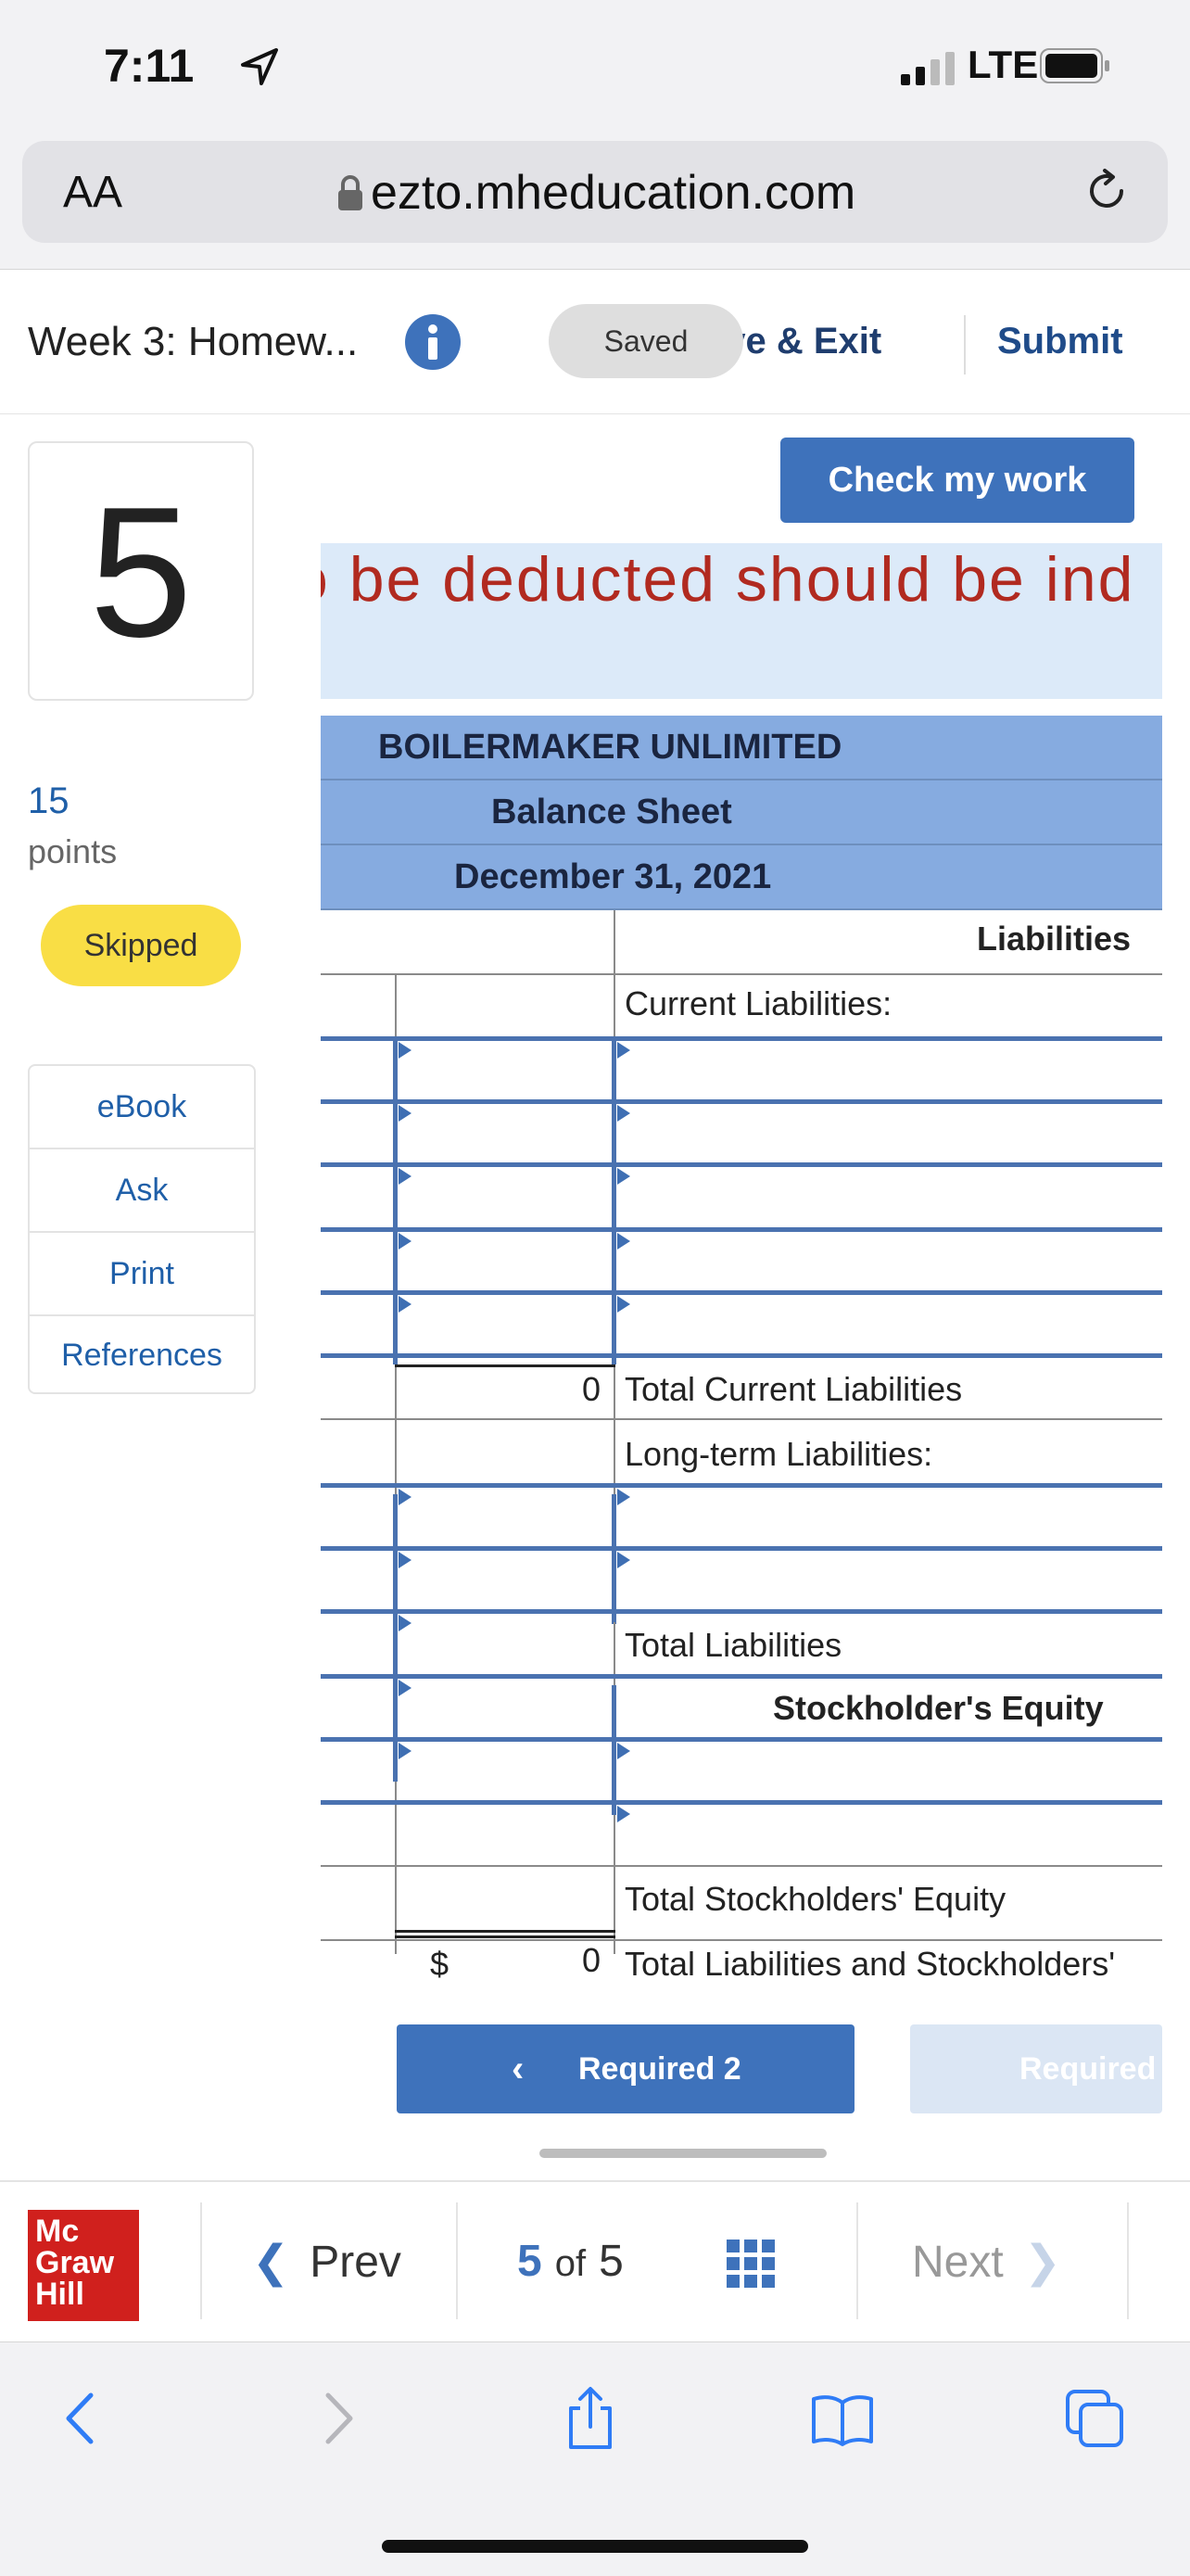 This screenshot has height=2576, width=1190. What do you see at coordinates (142, 1355) in the screenshot?
I see `references-link: References` at bounding box center [142, 1355].